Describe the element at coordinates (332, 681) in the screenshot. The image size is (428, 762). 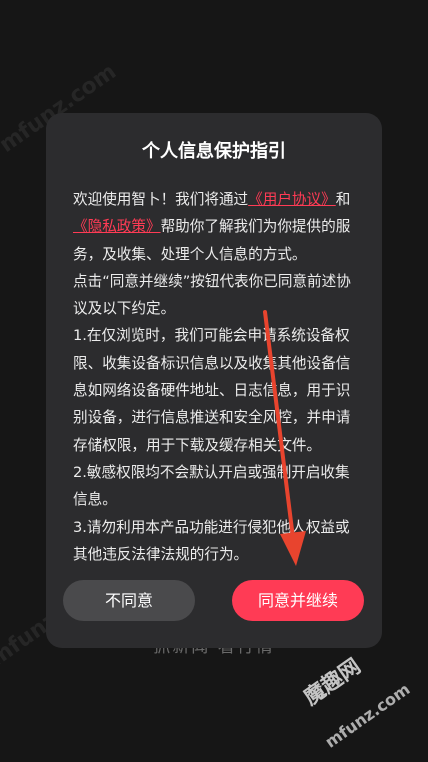
I see `watermark-logo: 魔趣网` at that location.